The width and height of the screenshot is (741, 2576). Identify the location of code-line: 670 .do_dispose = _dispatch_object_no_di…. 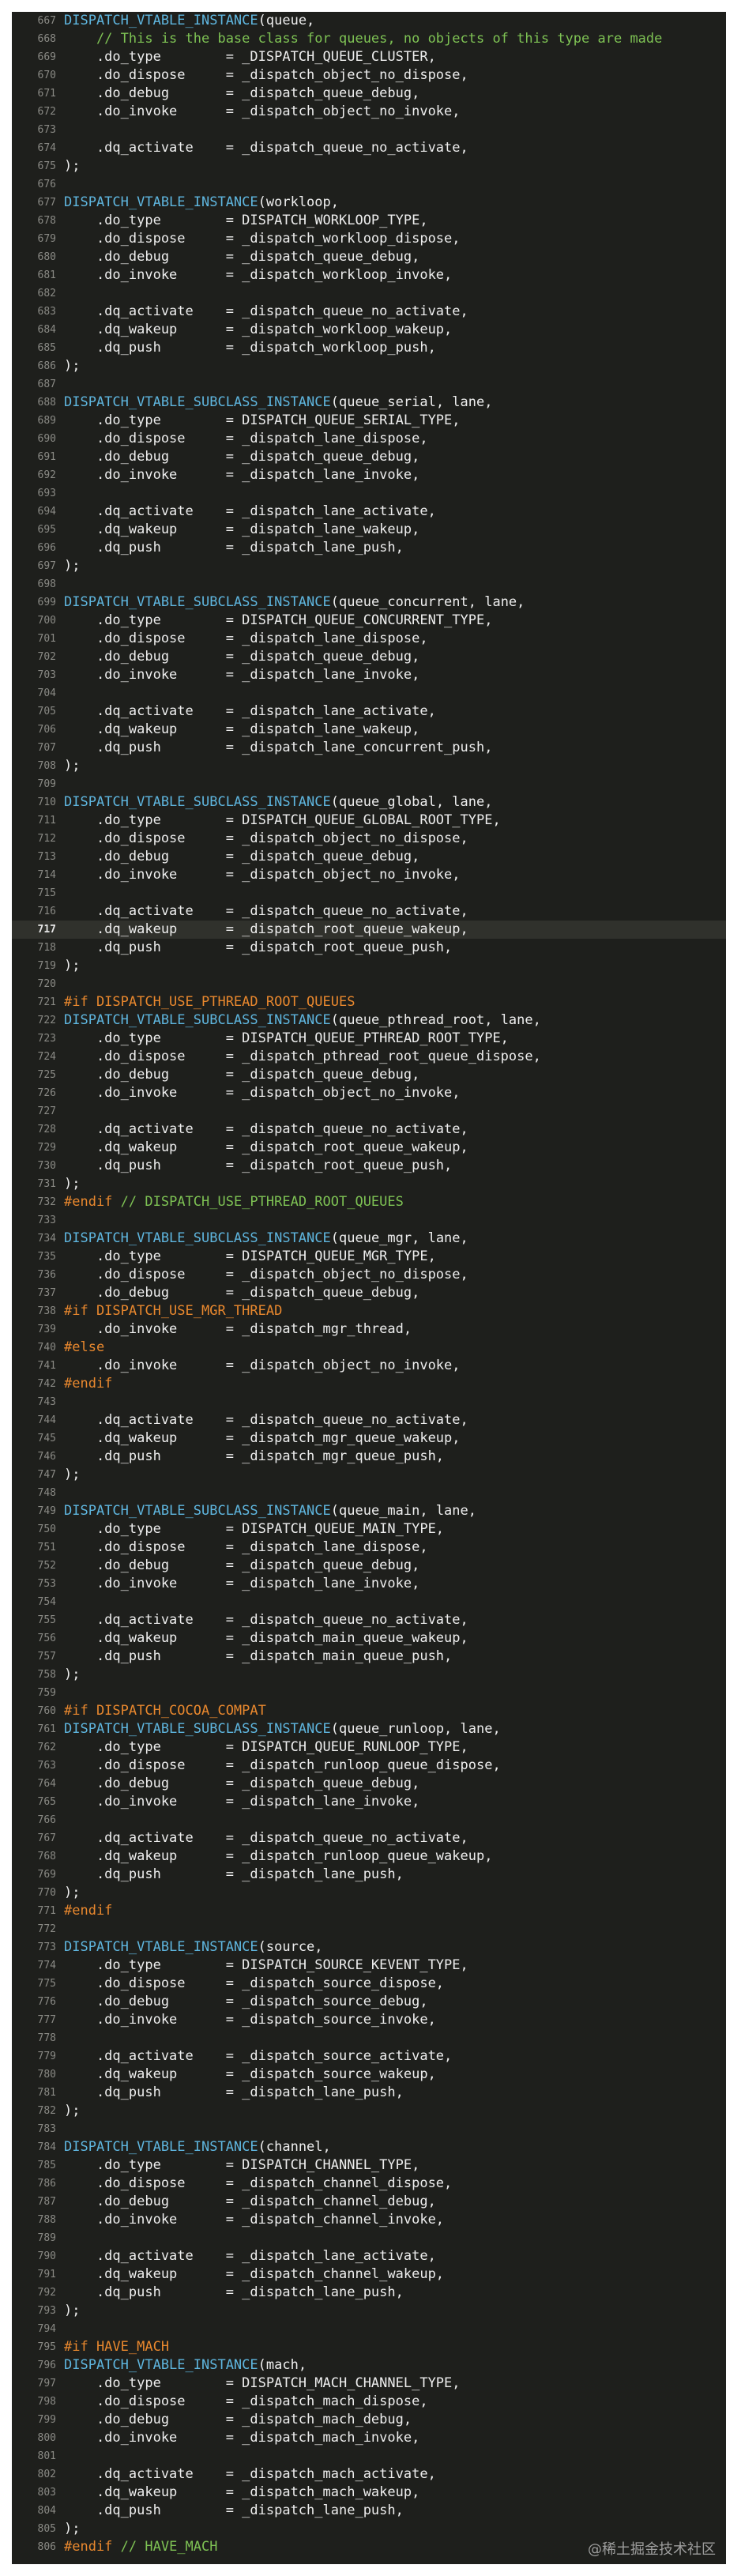
(369, 75).